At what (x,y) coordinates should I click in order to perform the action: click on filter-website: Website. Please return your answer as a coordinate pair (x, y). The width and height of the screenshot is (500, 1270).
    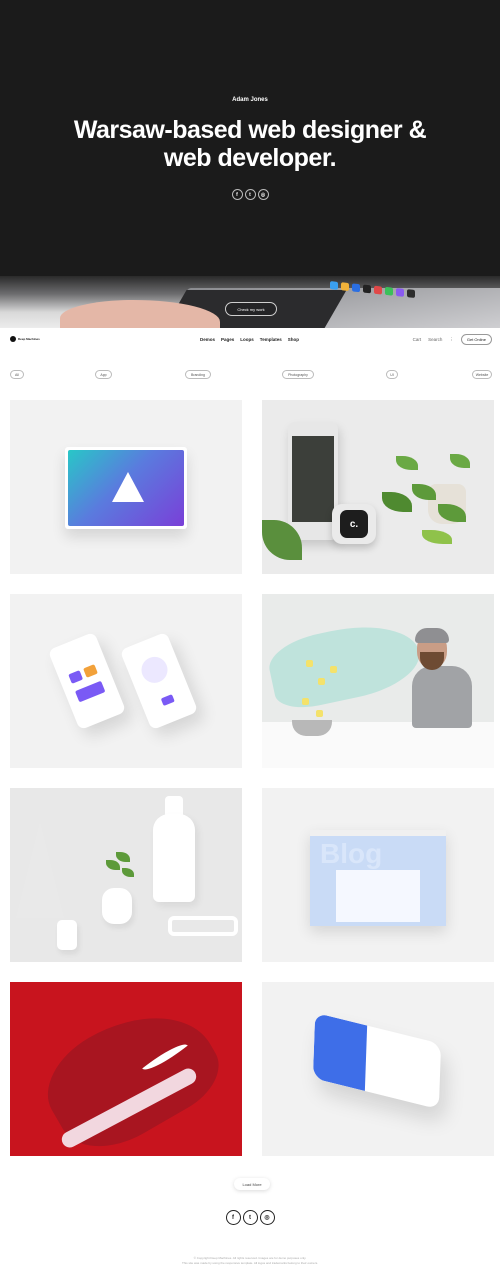
    Looking at the image, I should click on (482, 374).